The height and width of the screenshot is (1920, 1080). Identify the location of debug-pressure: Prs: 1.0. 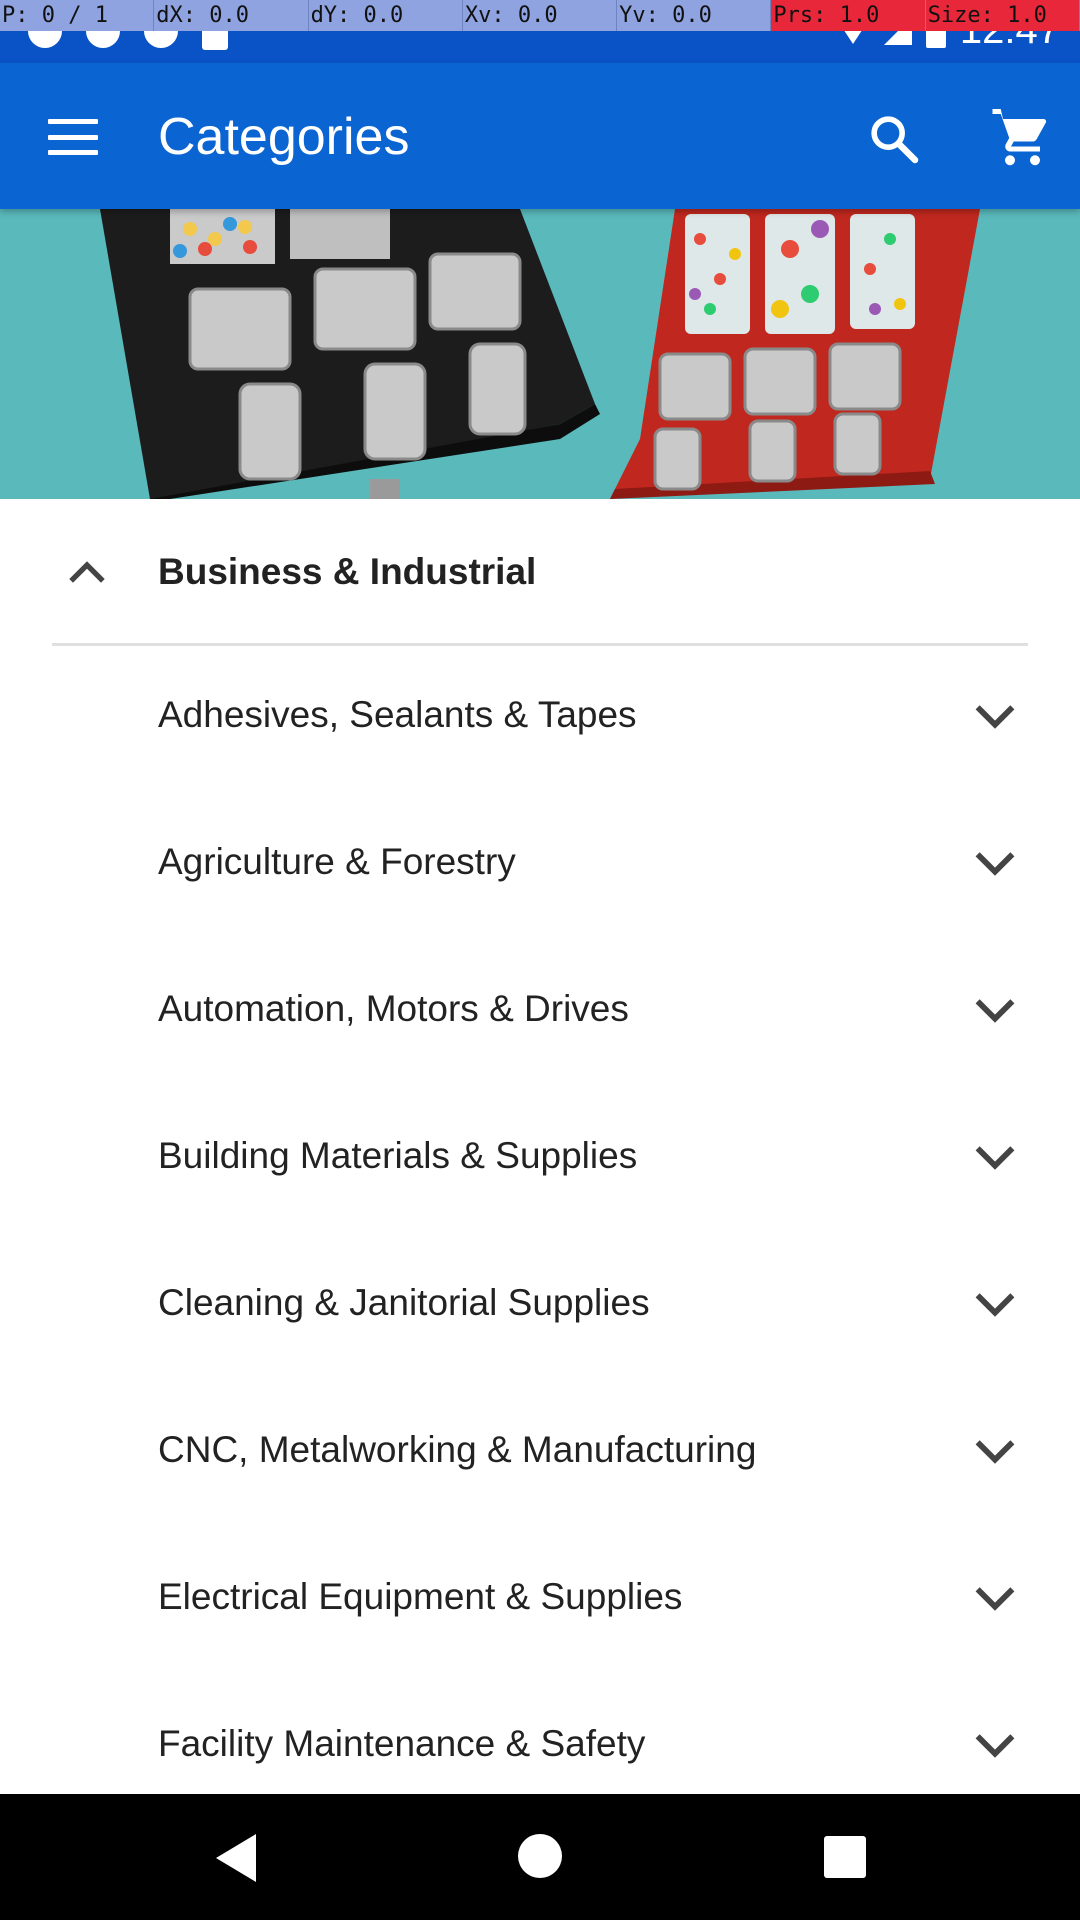
(848, 15).